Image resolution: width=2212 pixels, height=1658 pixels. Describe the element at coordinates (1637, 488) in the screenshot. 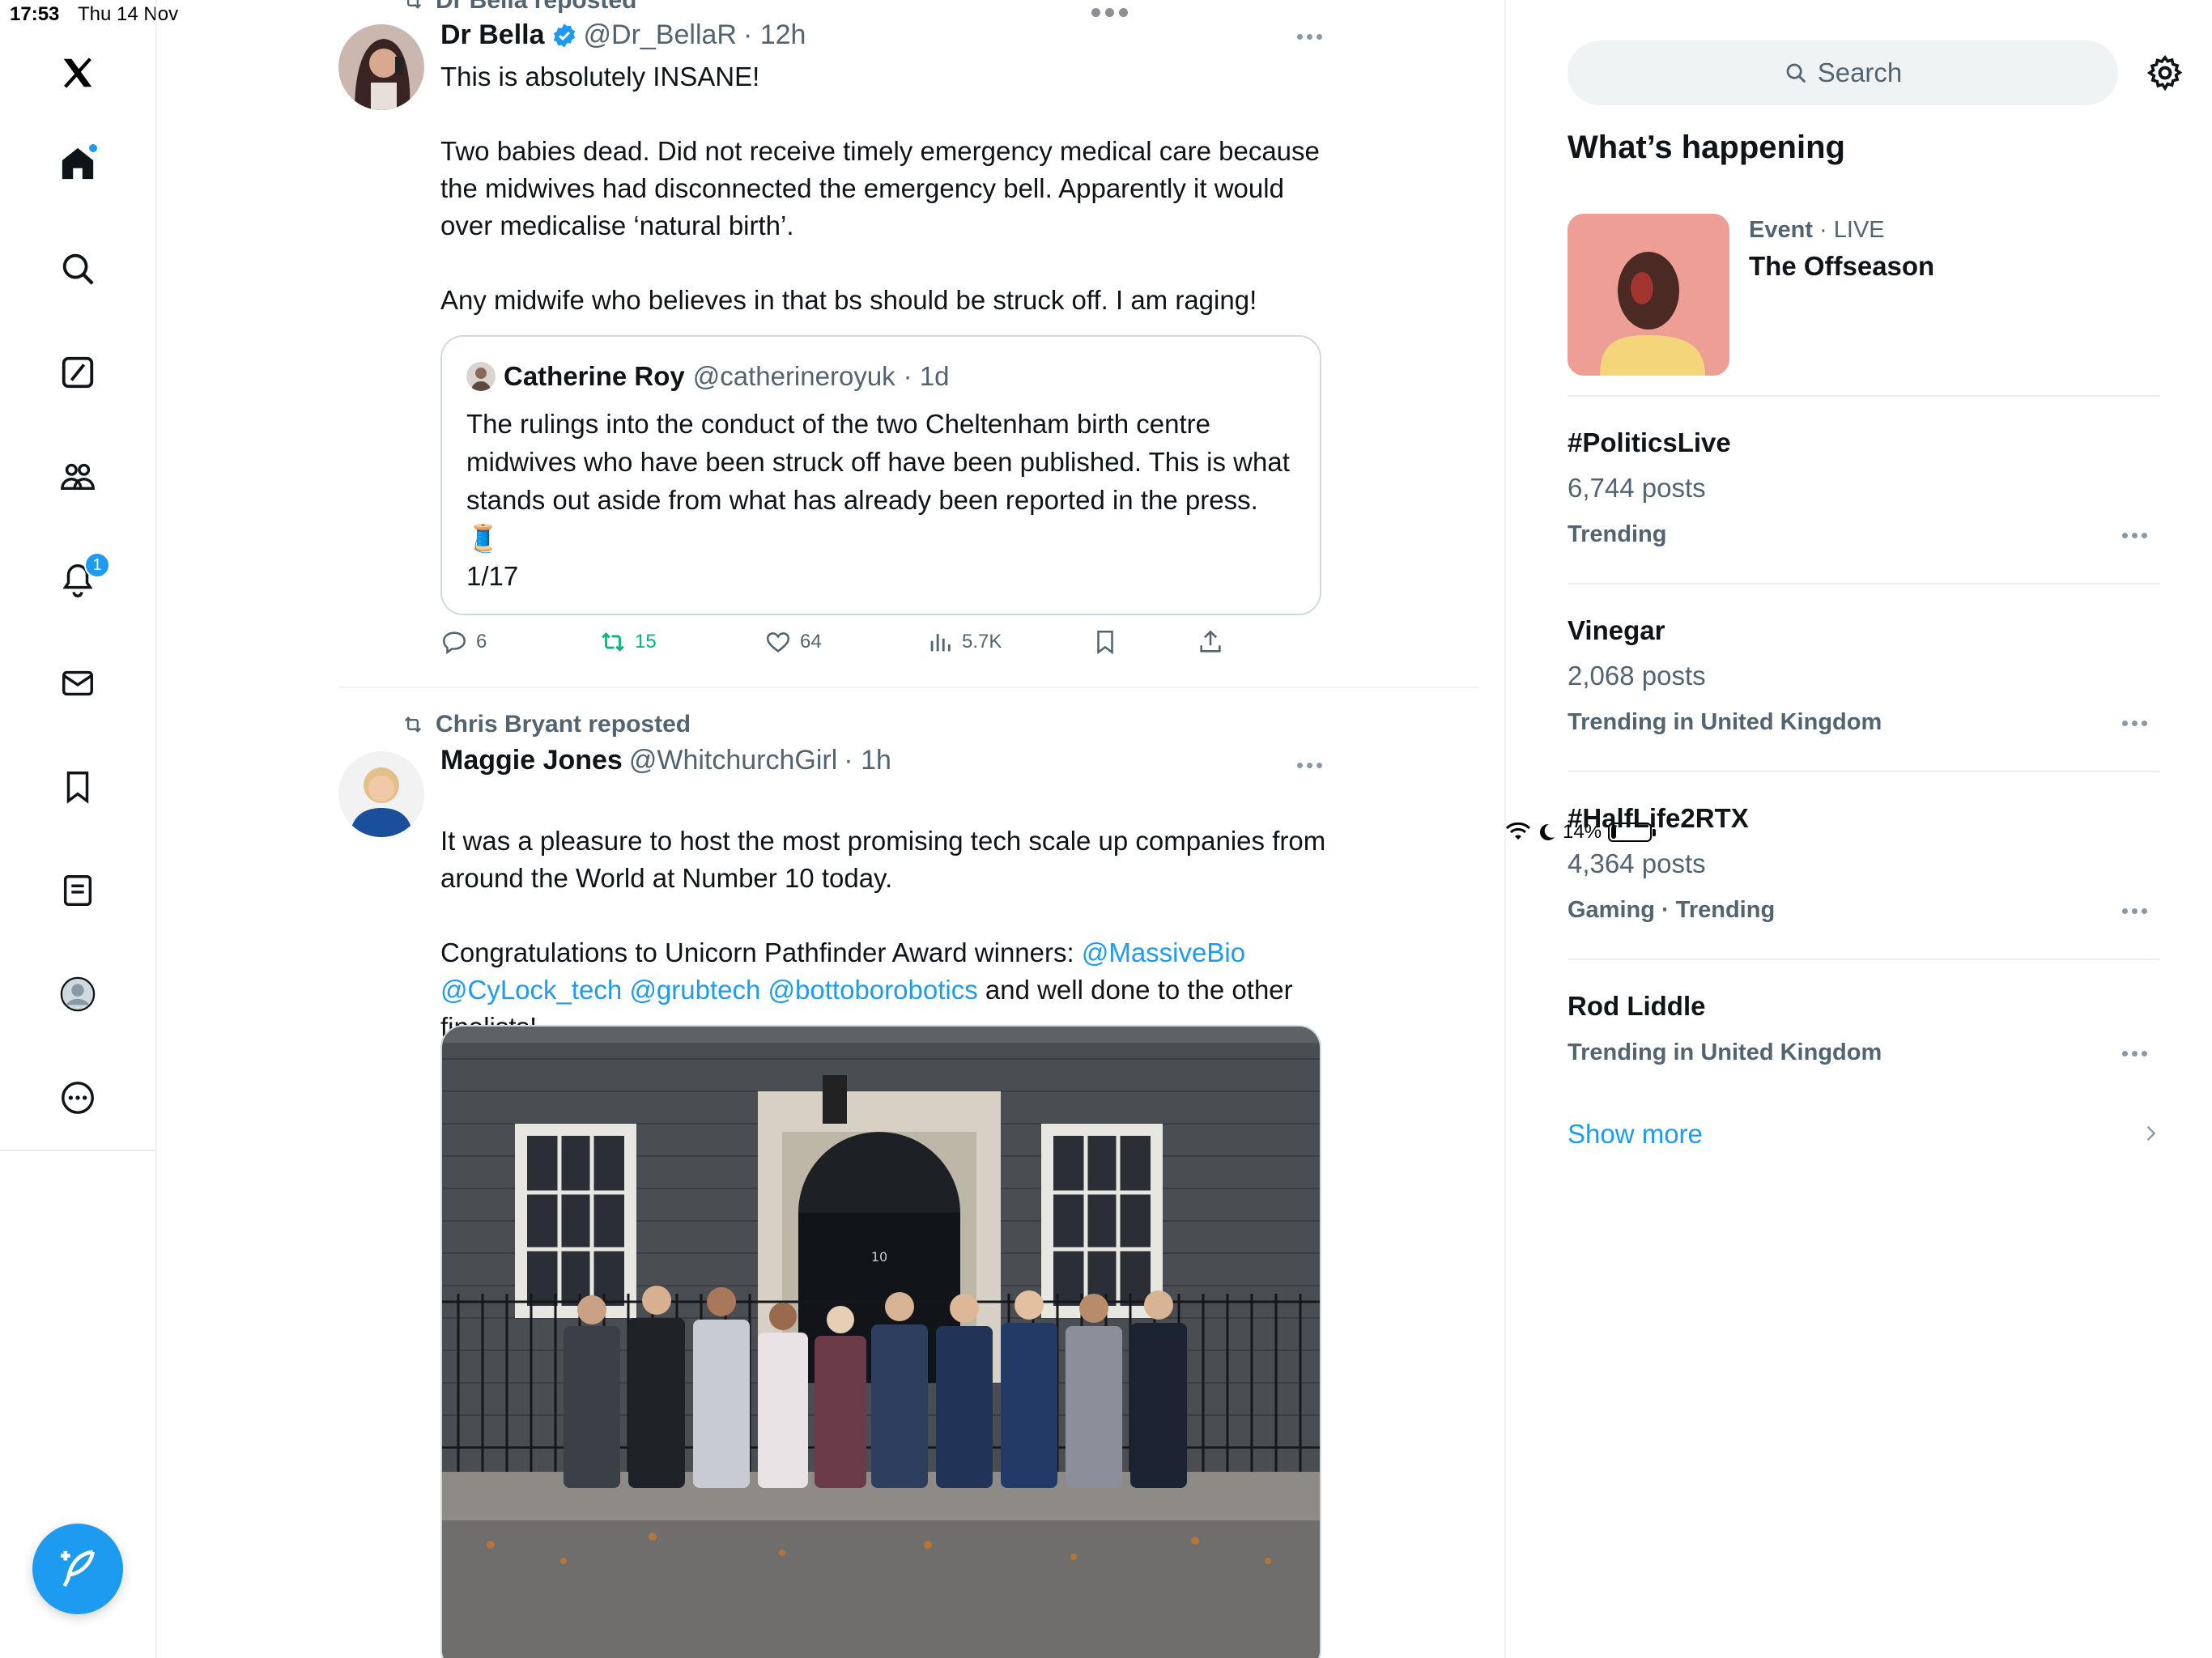

I see `trend-posts: 6,744 posts` at that location.